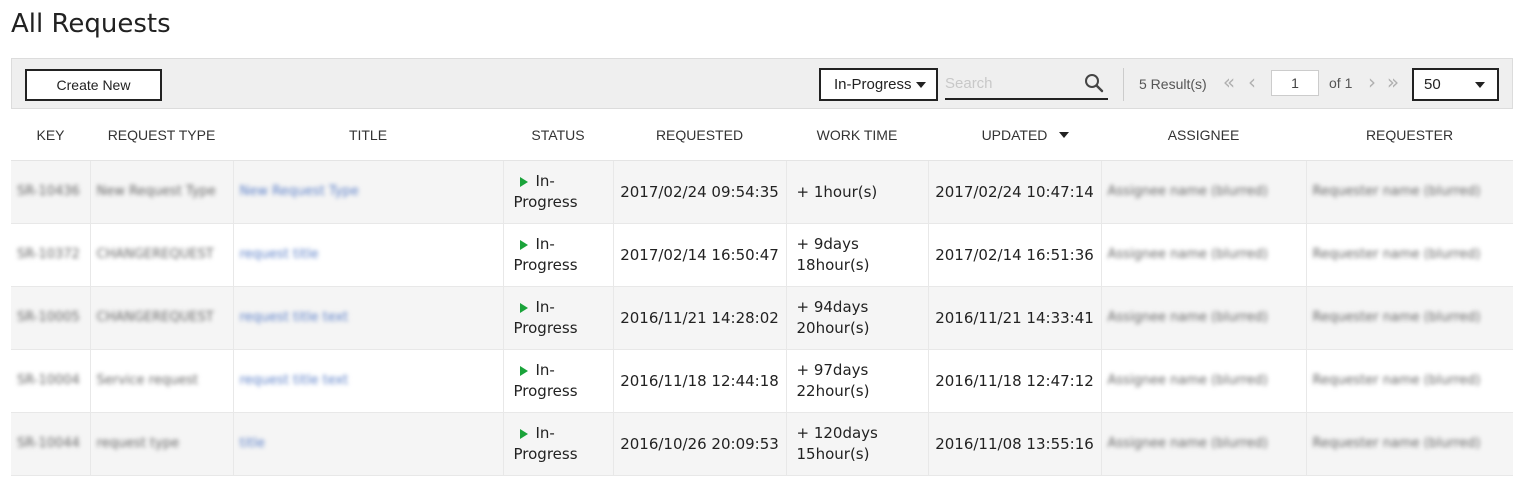 The width and height of the screenshot is (1525, 497). Describe the element at coordinates (700, 318) in the screenshot. I see `cell-requested: 2016/11/21 14:28:02` at that location.